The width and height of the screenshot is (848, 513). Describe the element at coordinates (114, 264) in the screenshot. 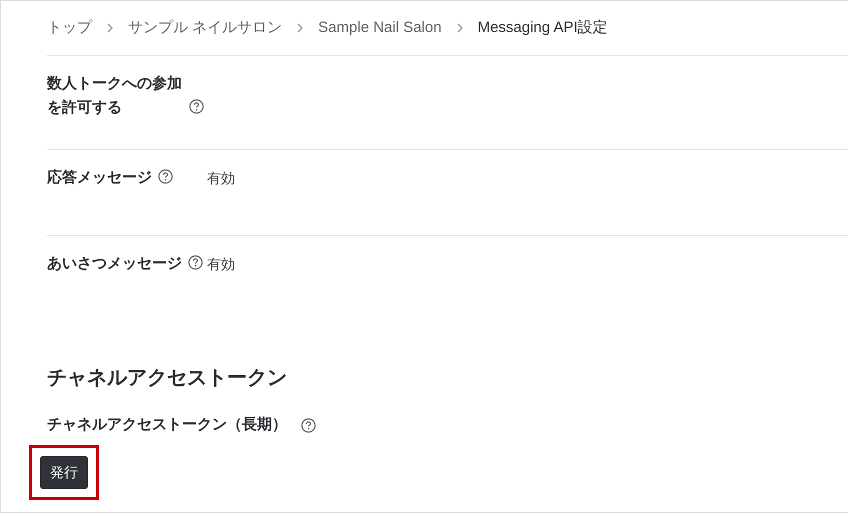

I see `setting-label: あいさつメッセージ` at that location.